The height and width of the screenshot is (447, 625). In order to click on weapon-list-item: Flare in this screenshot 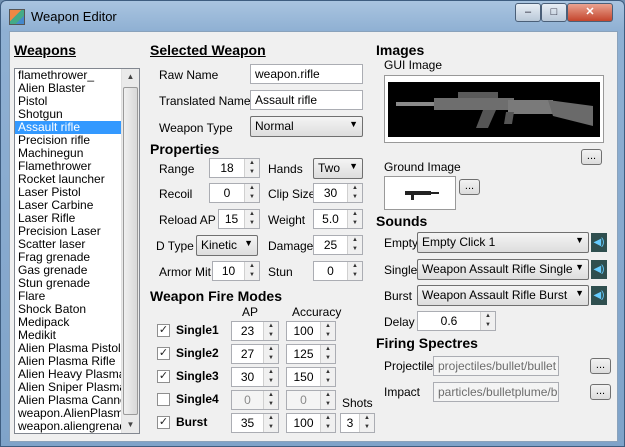, I will do `click(68, 296)`.